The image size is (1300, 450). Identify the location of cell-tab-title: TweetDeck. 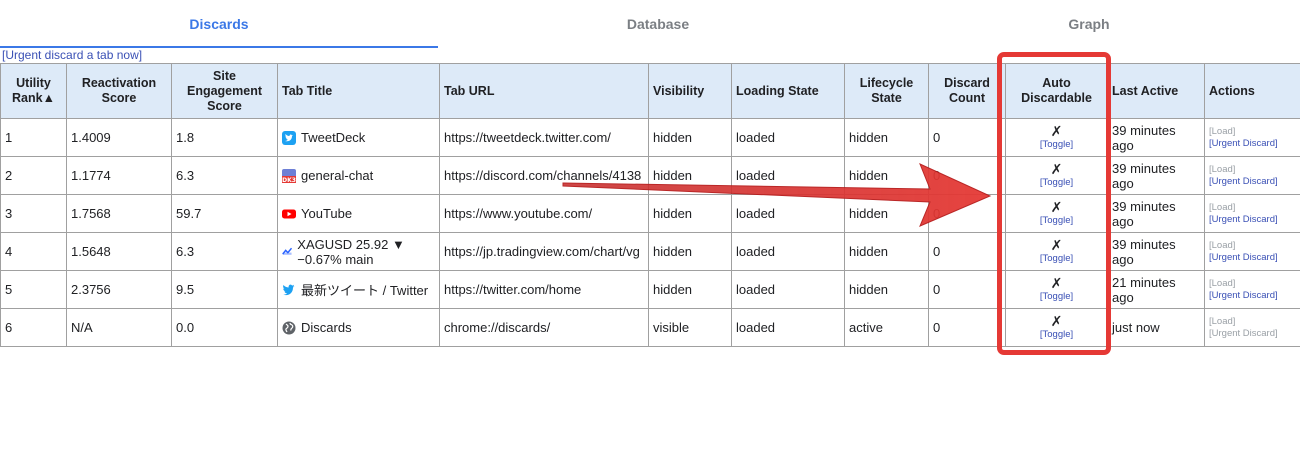
(358, 137).